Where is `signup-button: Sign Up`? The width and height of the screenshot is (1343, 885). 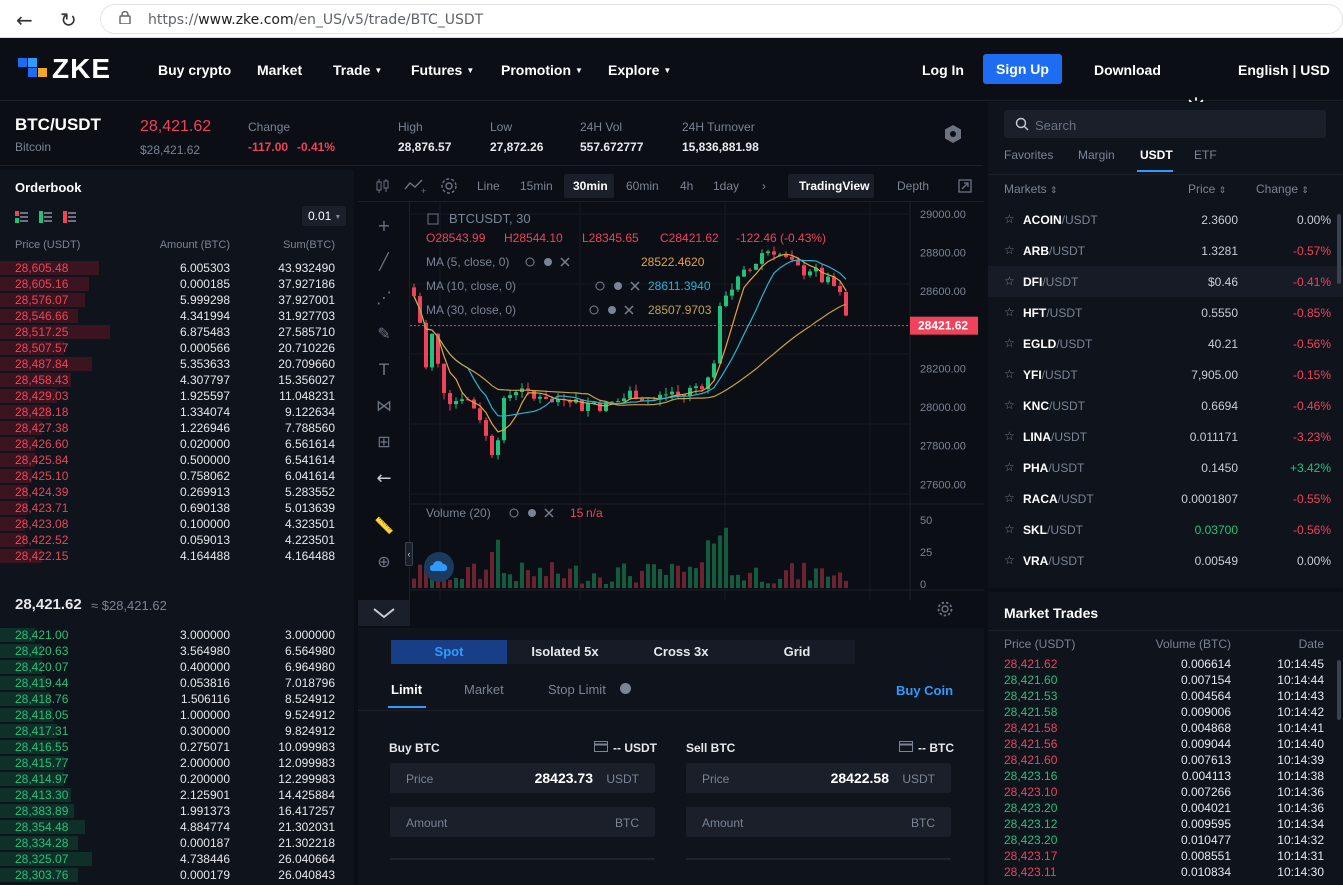 signup-button: Sign Up is located at coordinates (1022, 69).